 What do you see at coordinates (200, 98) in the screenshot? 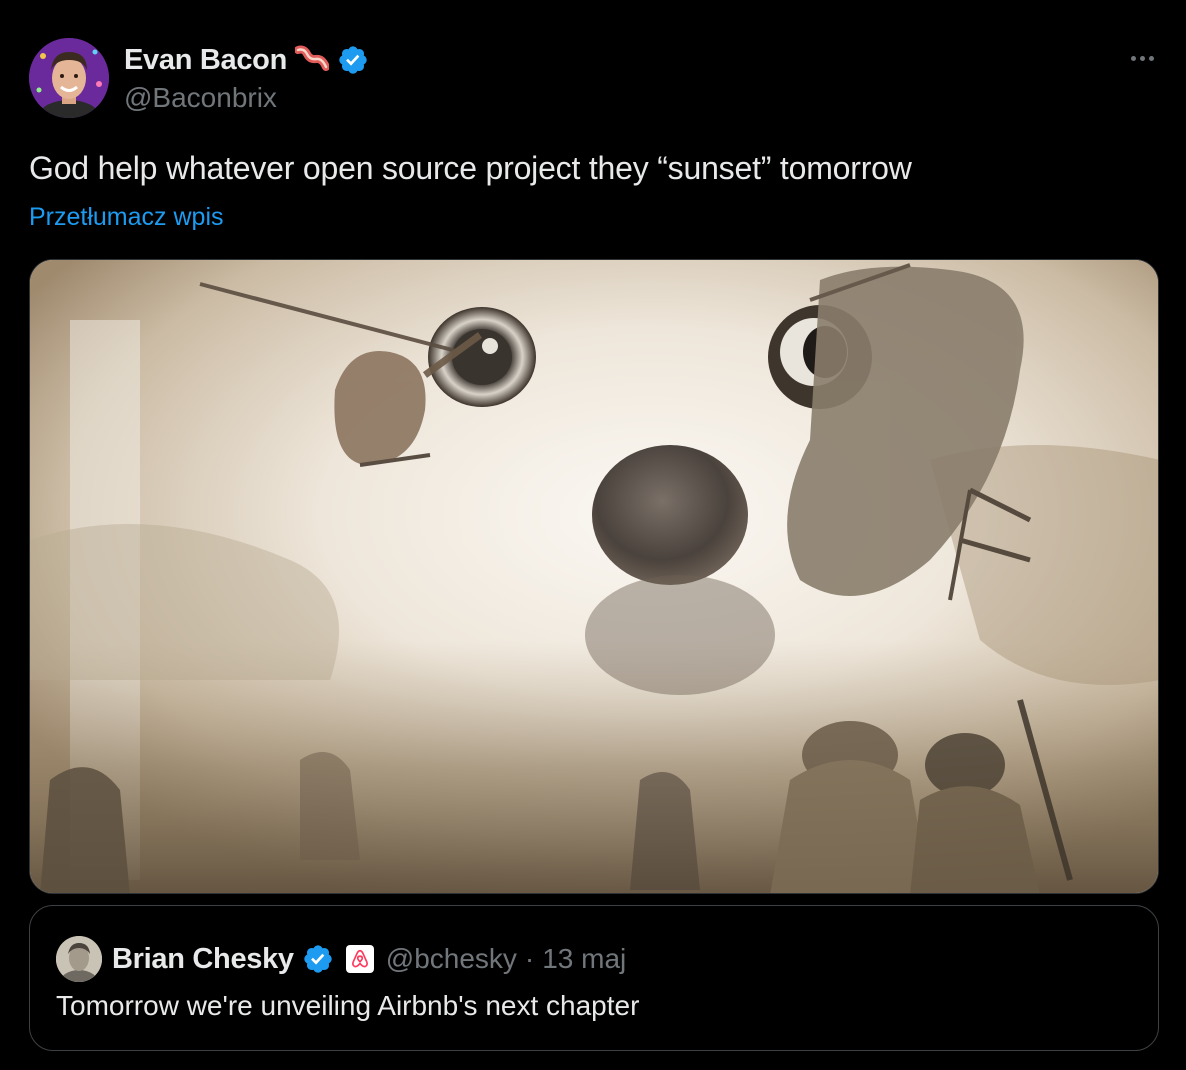
I see `author-handle: @Baconbrix` at bounding box center [200, 98].